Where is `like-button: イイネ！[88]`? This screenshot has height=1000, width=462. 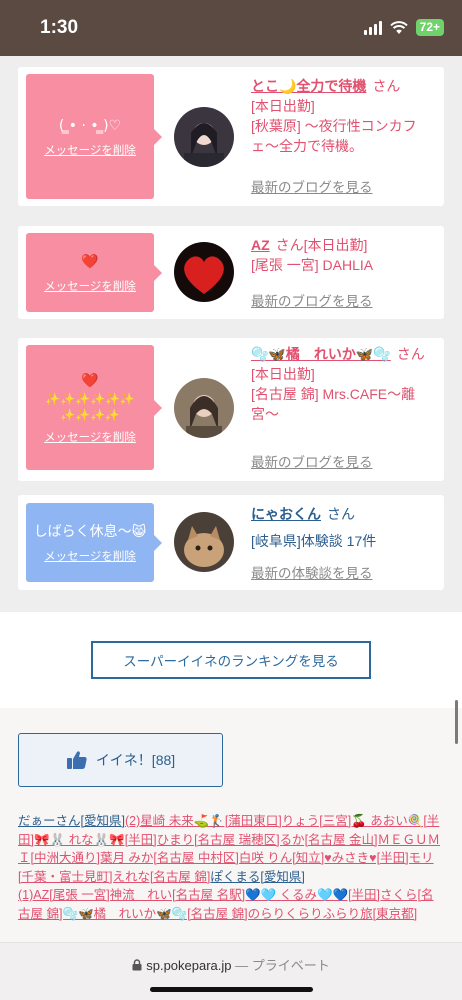 like-button: イイネ！[88] is located at coordinates (120, 760).